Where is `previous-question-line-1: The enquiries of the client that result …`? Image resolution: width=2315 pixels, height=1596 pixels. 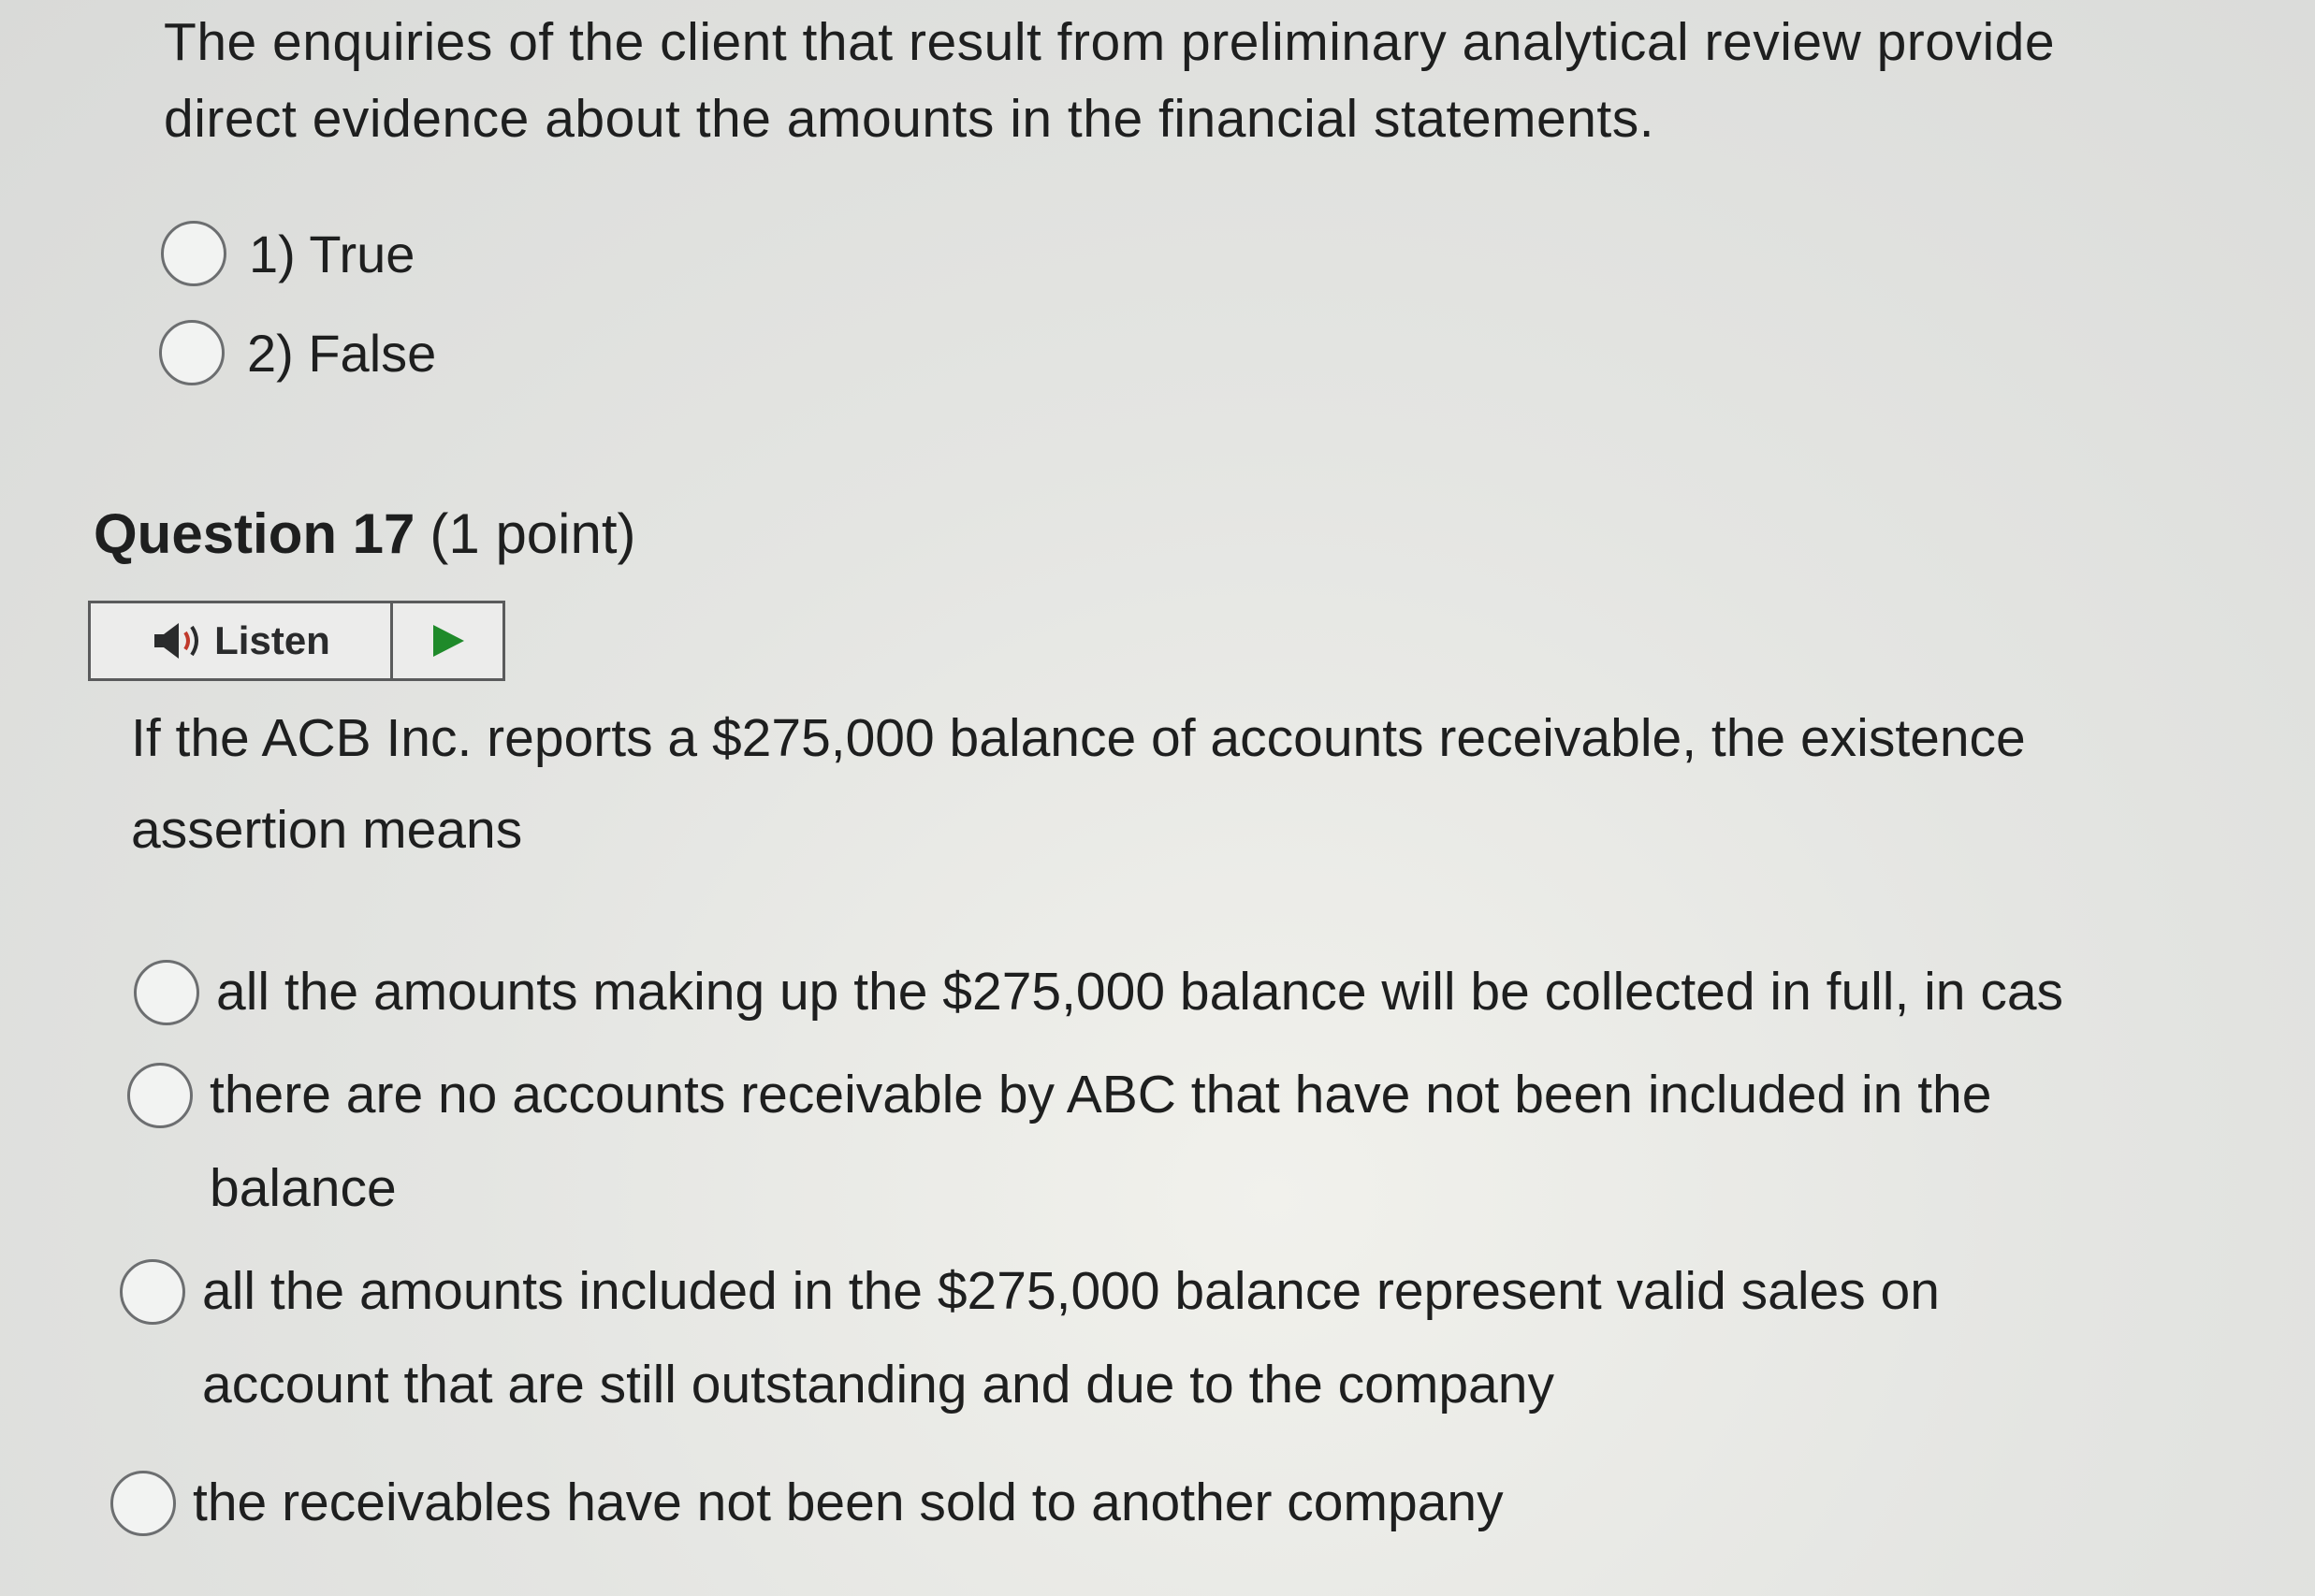
previous-question-line-1: The enquiries of the client that result … is located at coordinates (1110, 42).